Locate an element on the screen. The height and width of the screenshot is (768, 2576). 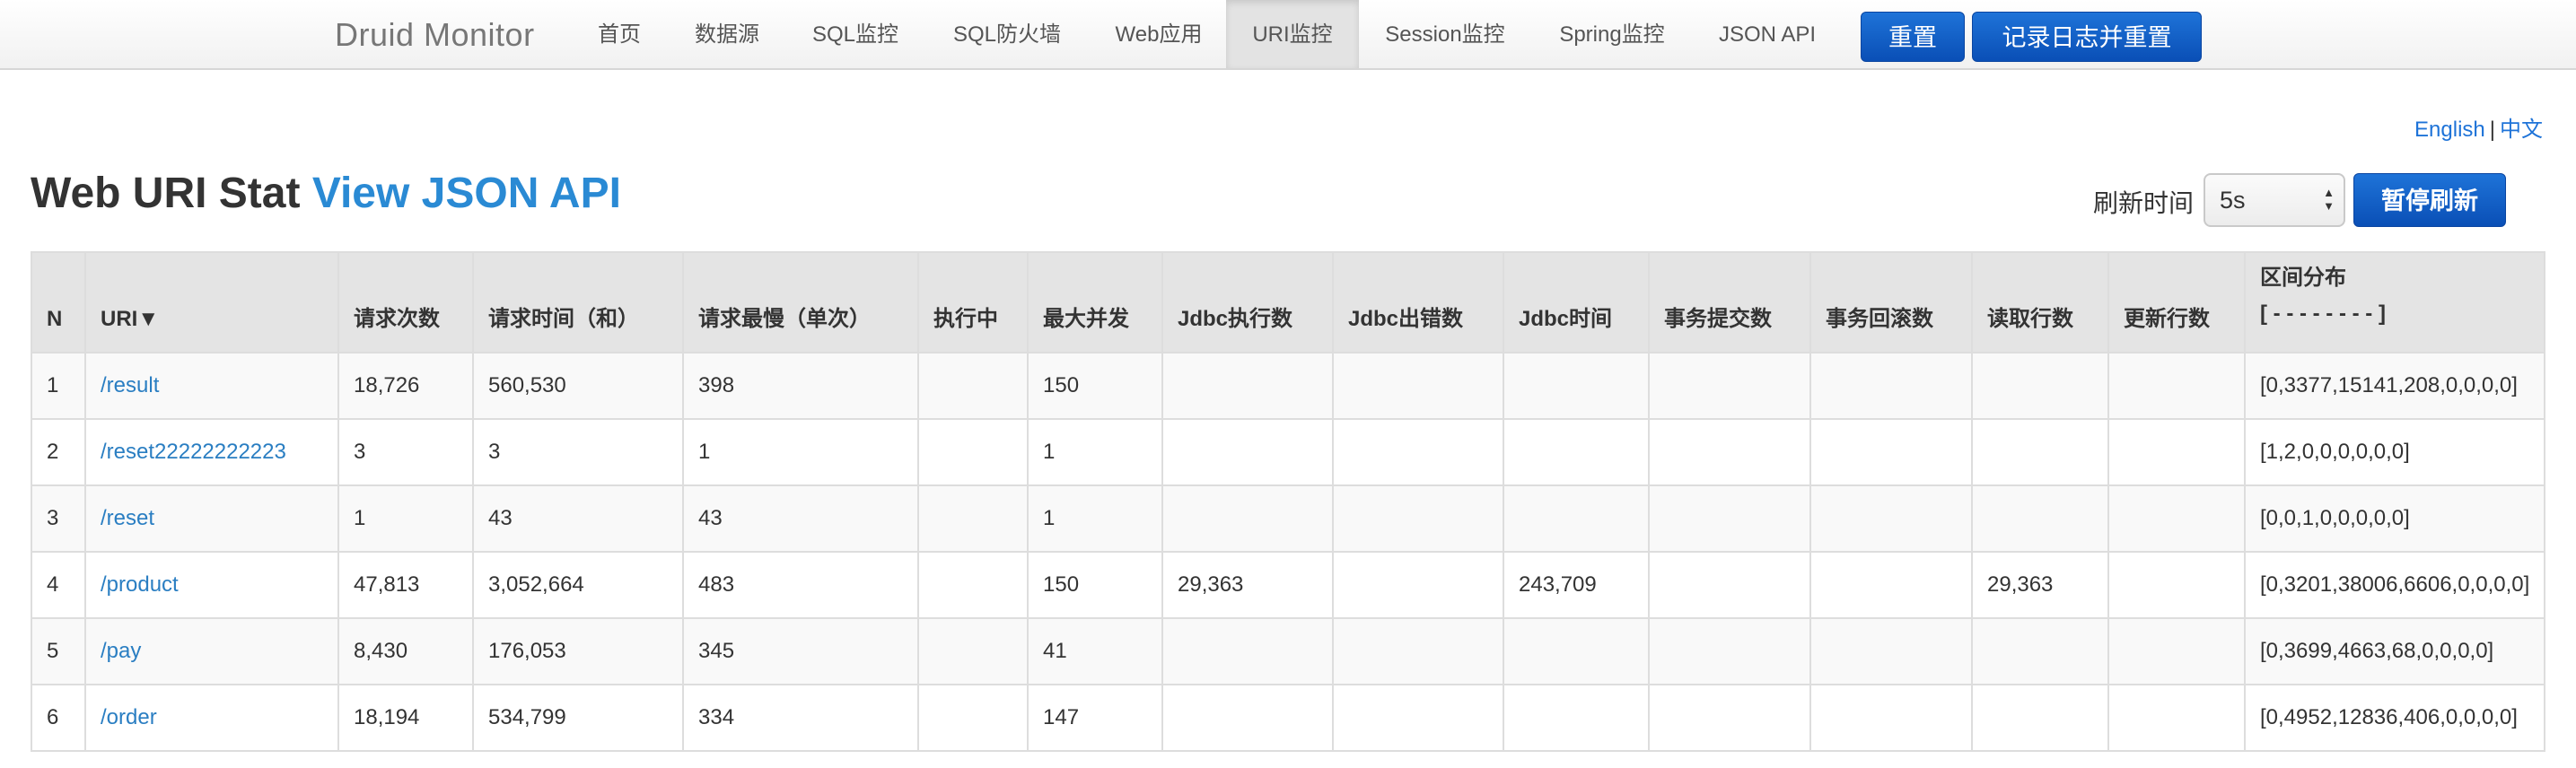
col-header-uri: URI▼ is located at coordinates (211, 302).